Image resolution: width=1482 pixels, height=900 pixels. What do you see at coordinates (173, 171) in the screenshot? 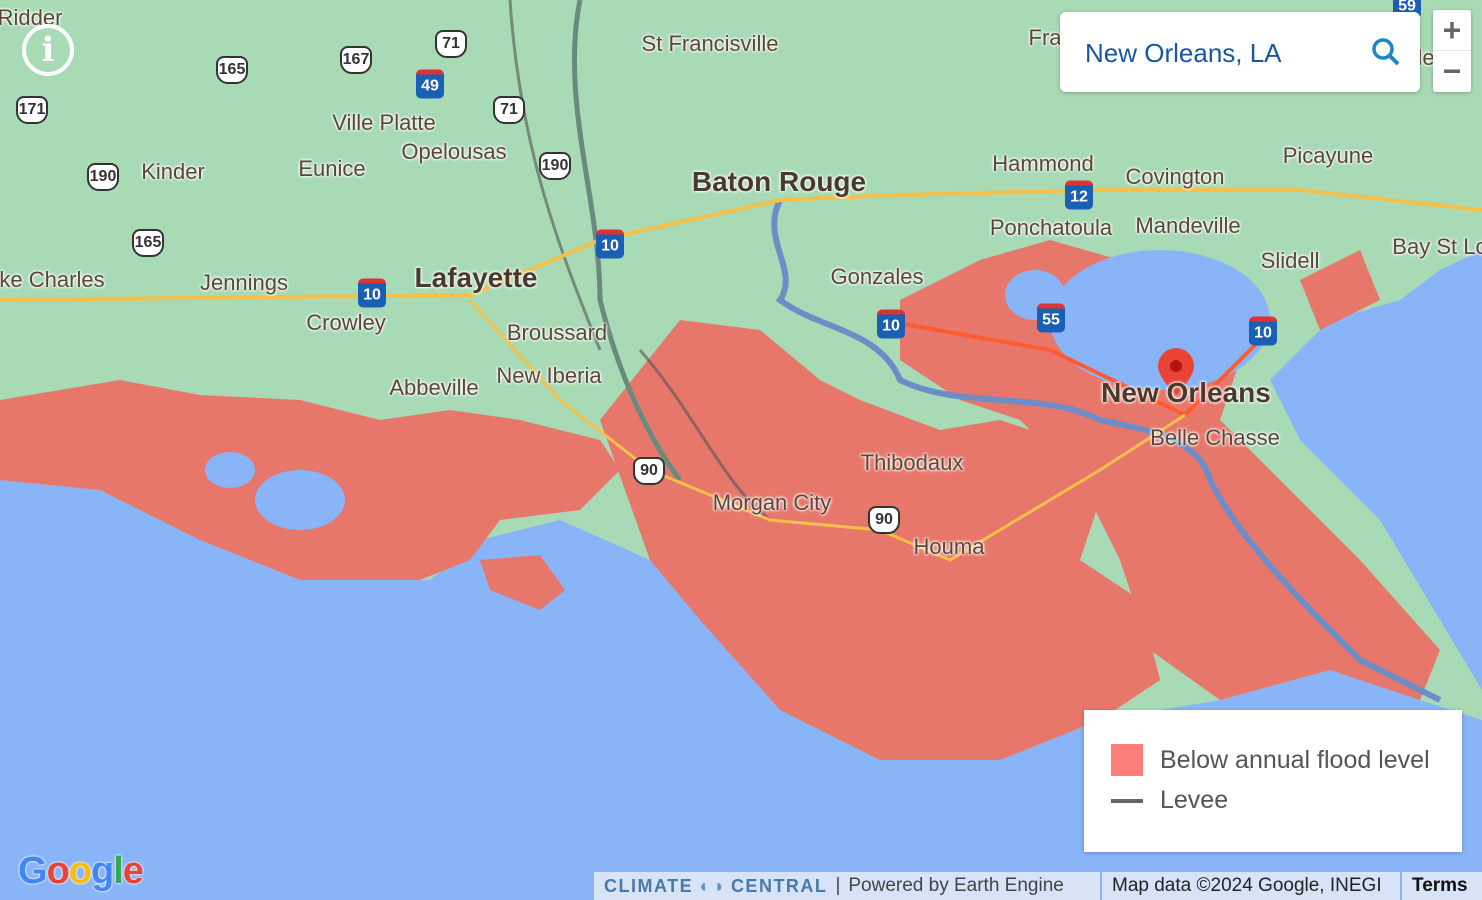
I see `city-label: Kinder` at bounding box center [173, 171].